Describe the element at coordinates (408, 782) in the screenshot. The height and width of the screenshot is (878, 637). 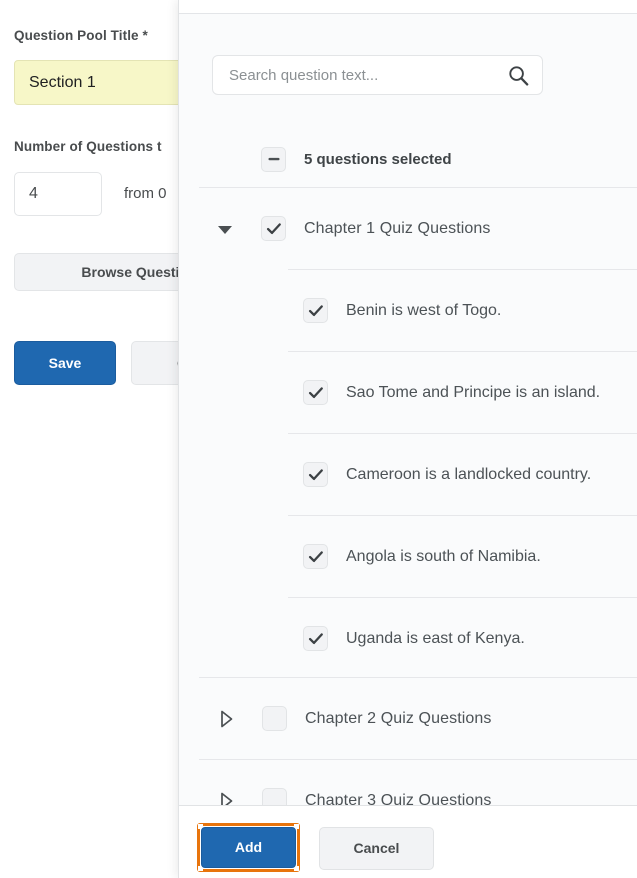
I see `tree-row-chapter: Chapter 3 Quiz Questions` at that location.